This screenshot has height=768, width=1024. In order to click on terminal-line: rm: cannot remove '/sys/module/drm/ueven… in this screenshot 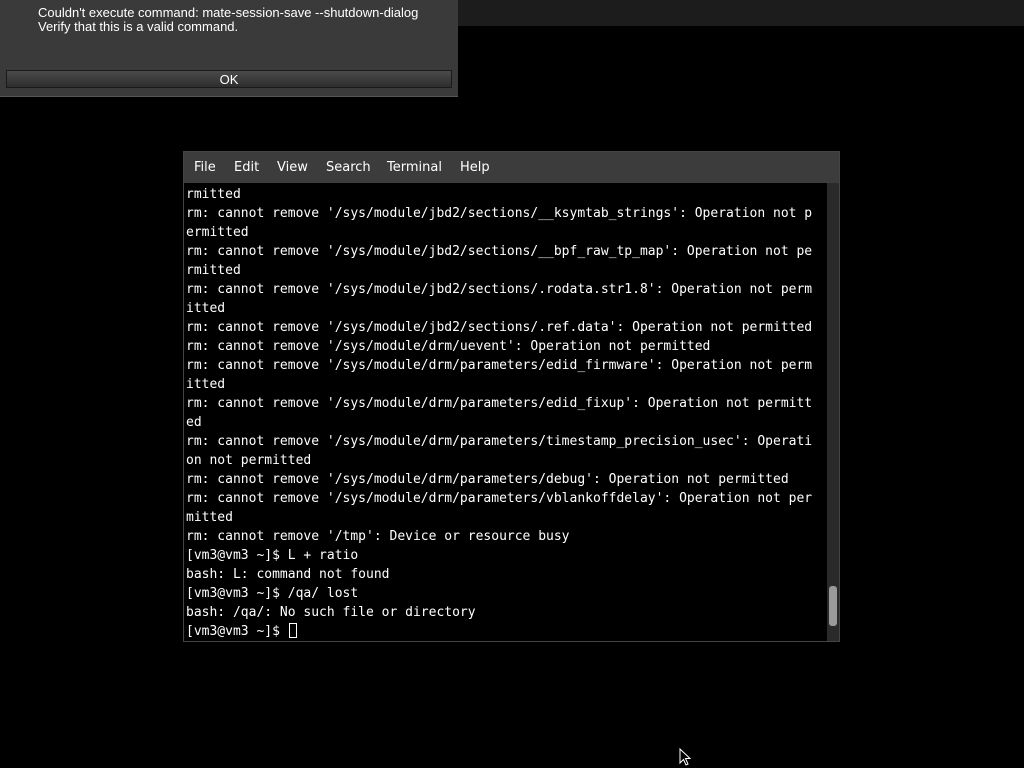, I will do `click(448, 346)`.